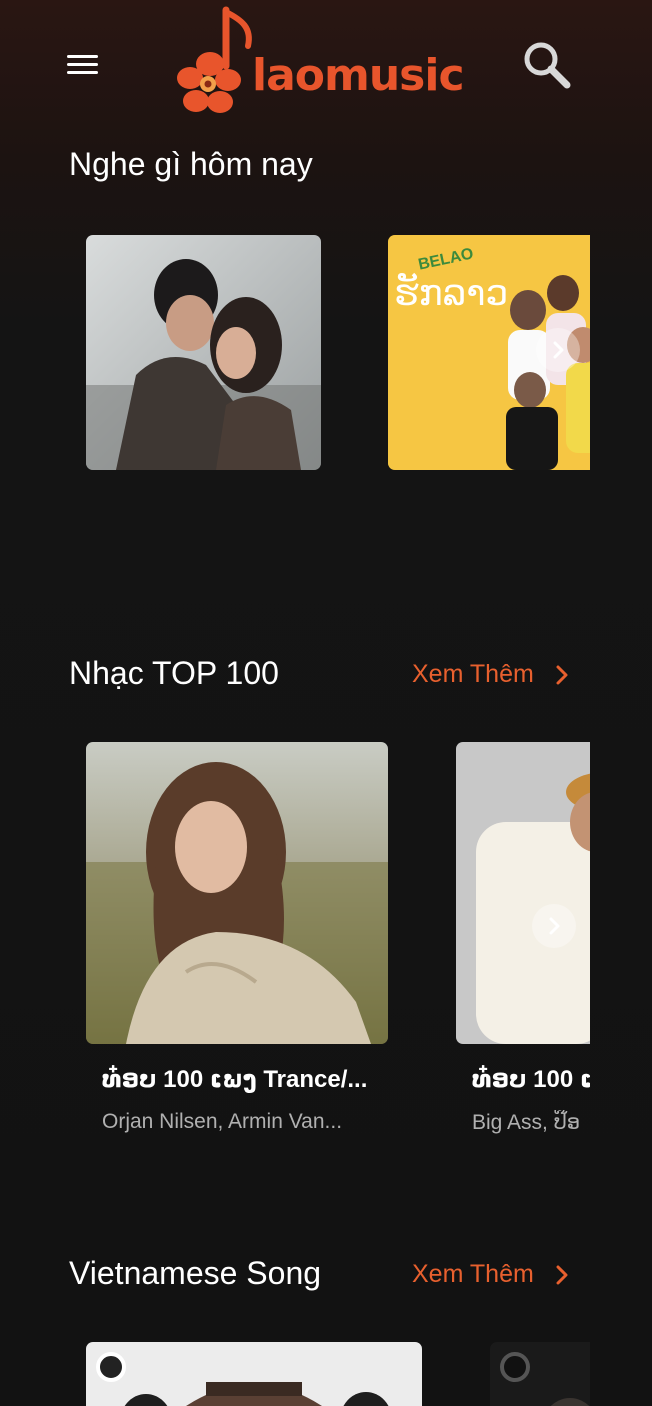 This screenshot has width=652, height=1406. I want to click on couple-photo, so click(203, 352).